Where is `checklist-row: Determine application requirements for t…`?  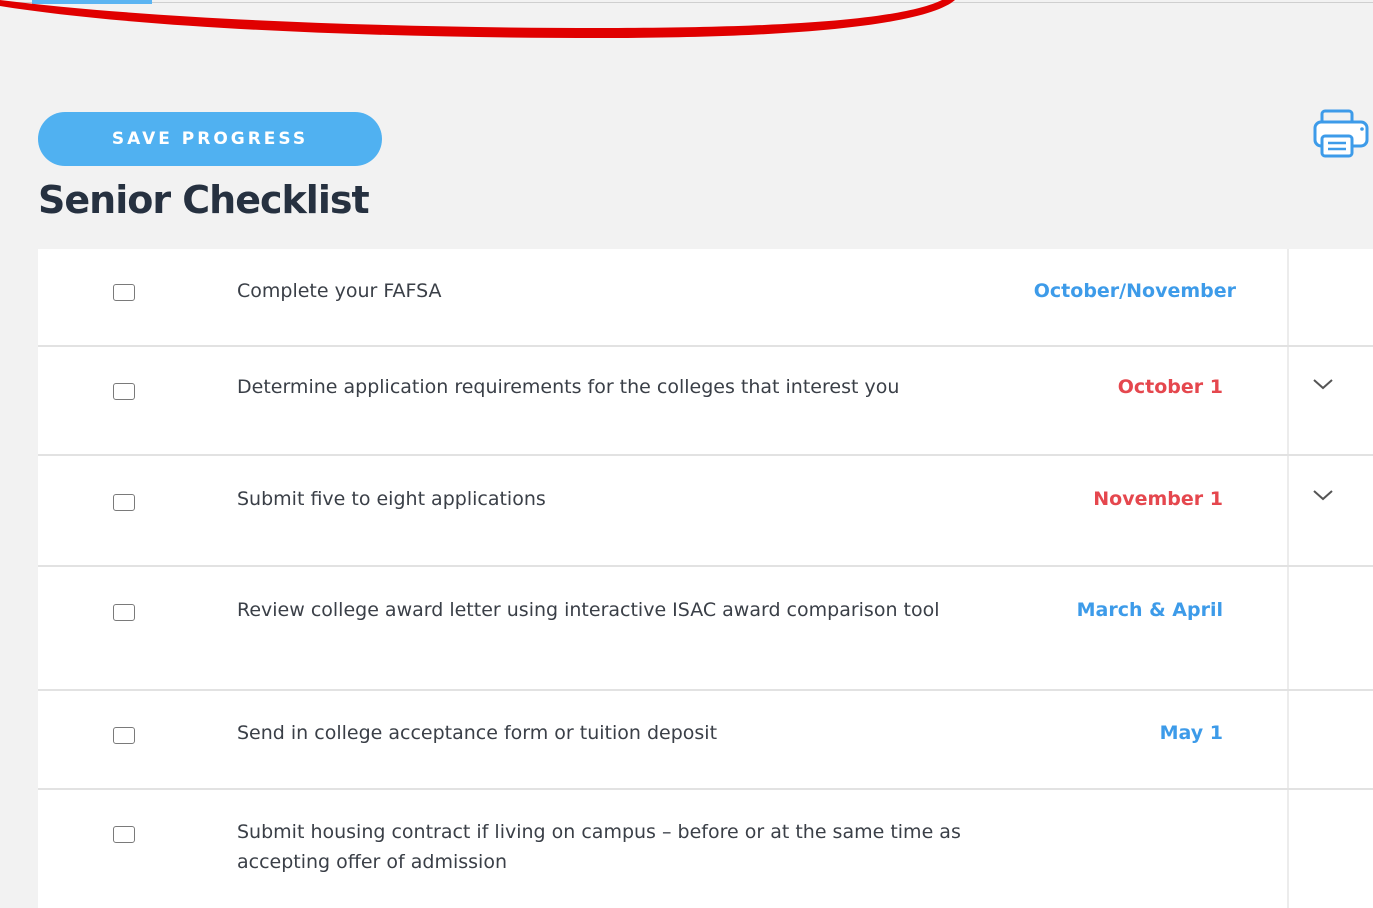
checklist-row: Determine application requirements for t… is located at coordinates (705, 401).